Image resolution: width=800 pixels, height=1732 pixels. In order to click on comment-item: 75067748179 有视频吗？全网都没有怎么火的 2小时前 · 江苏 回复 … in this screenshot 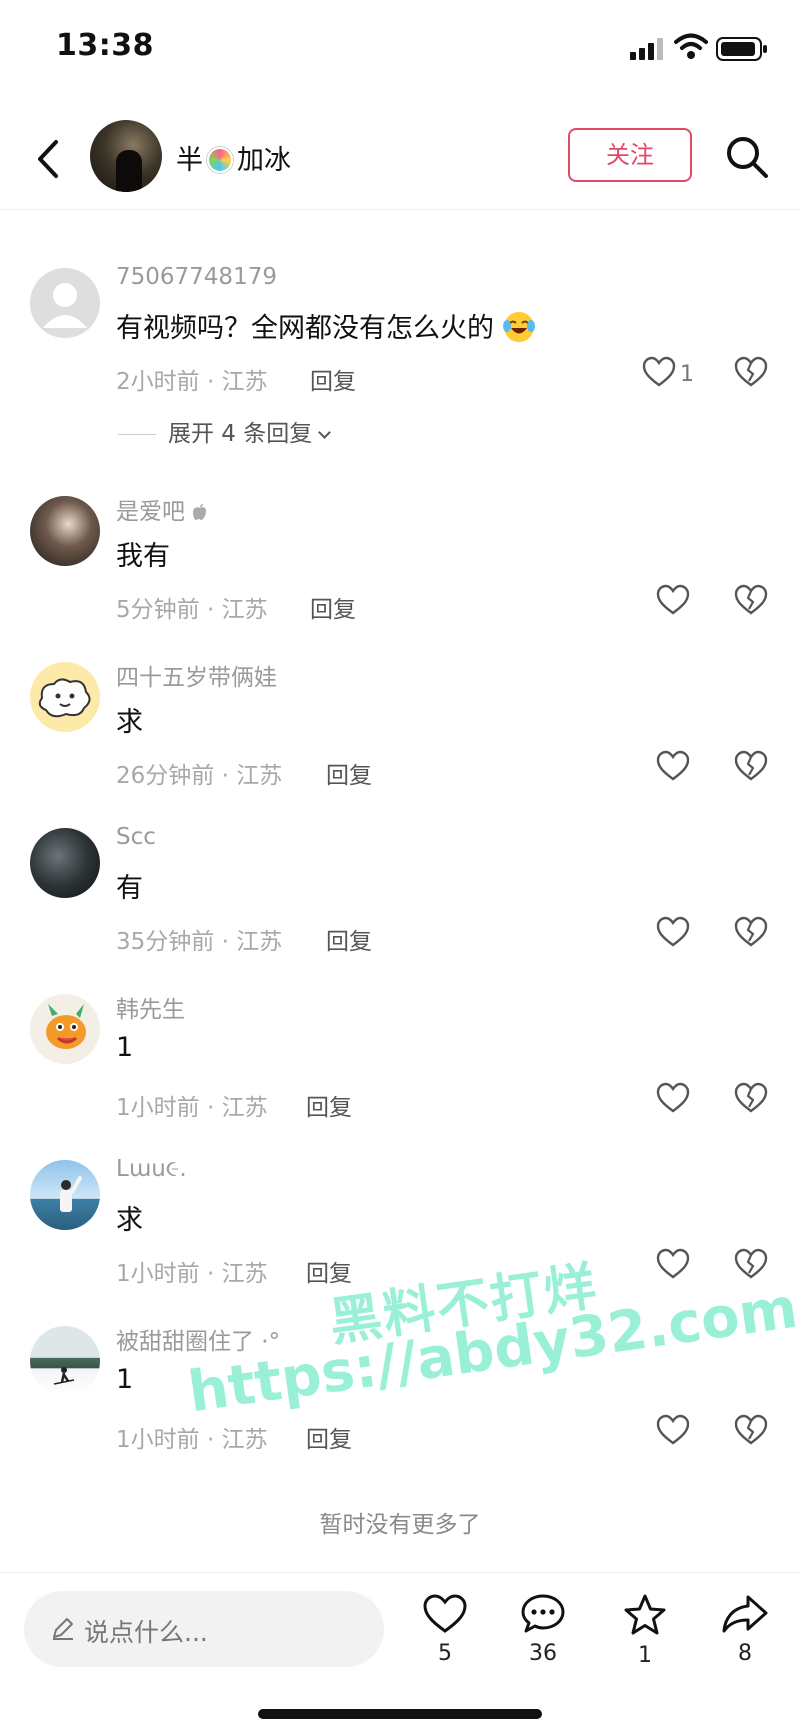, I will do `click(400, 358)`.